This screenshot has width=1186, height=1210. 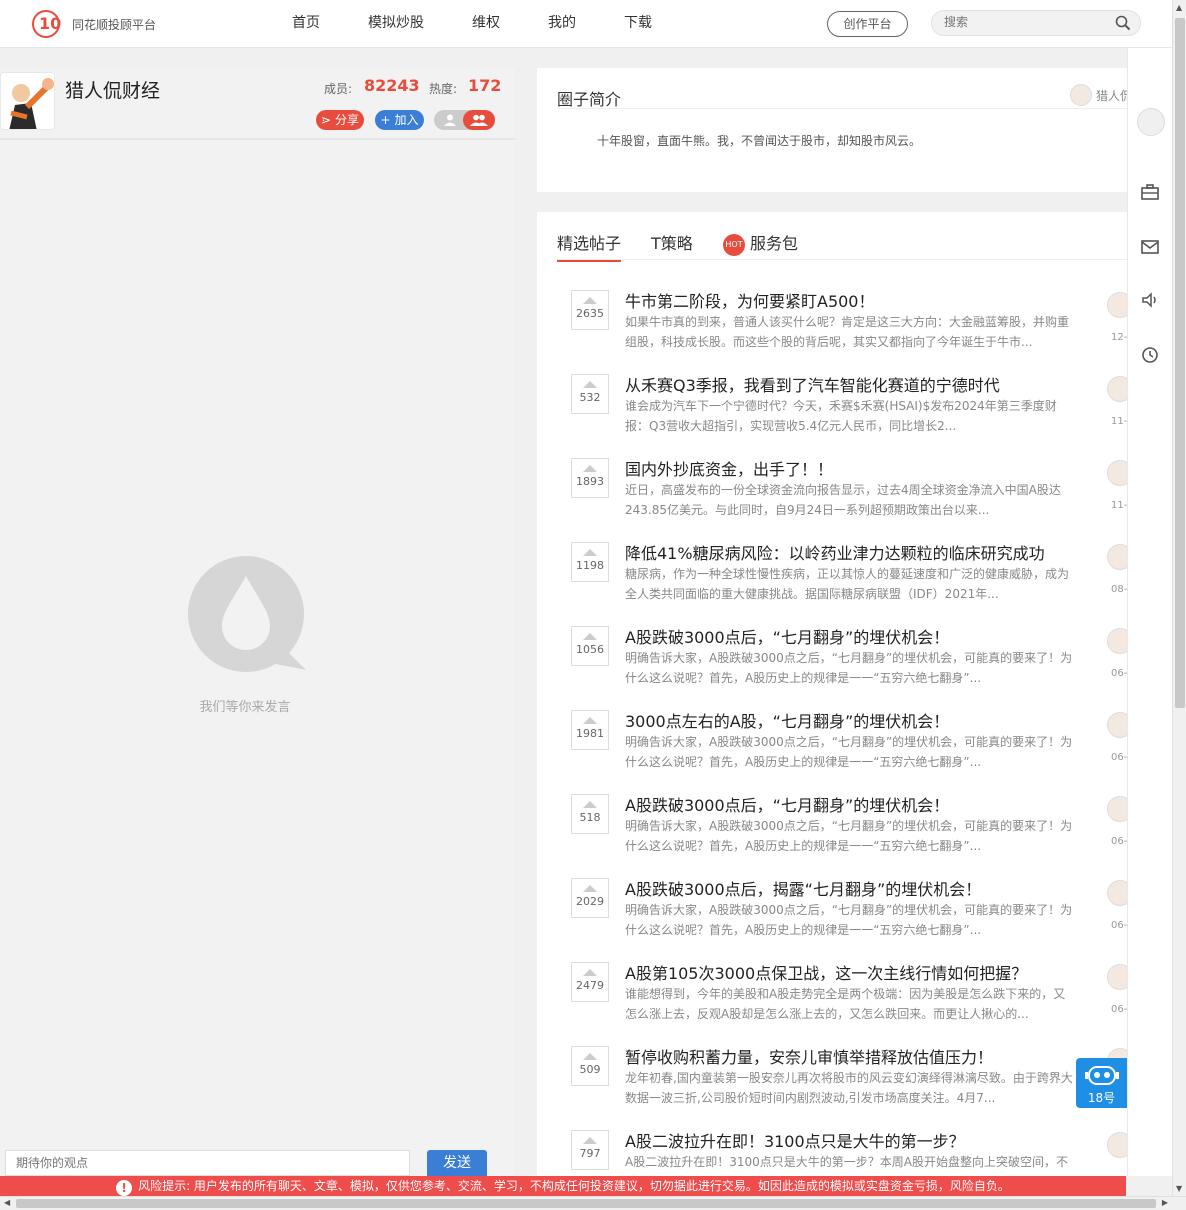 I want to click on send-button: 发送, so click(x=457, y=1163).